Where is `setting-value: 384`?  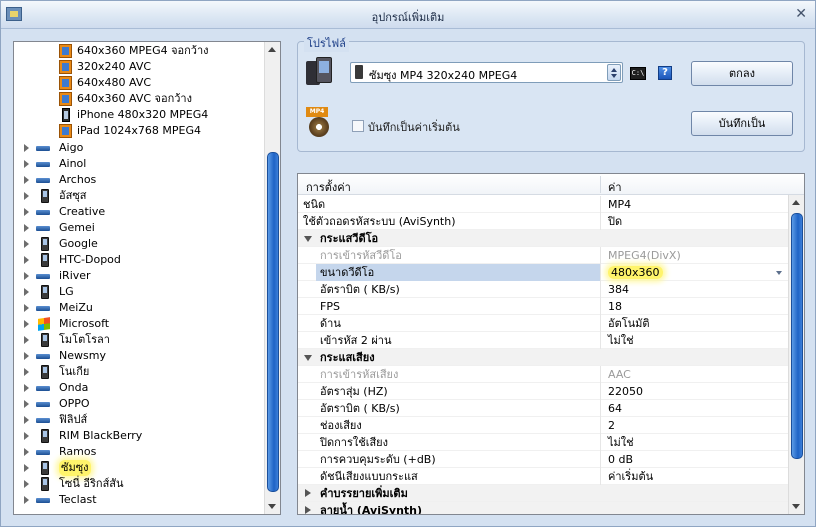 setting-value: 384 is located at coordinates (618, 289).